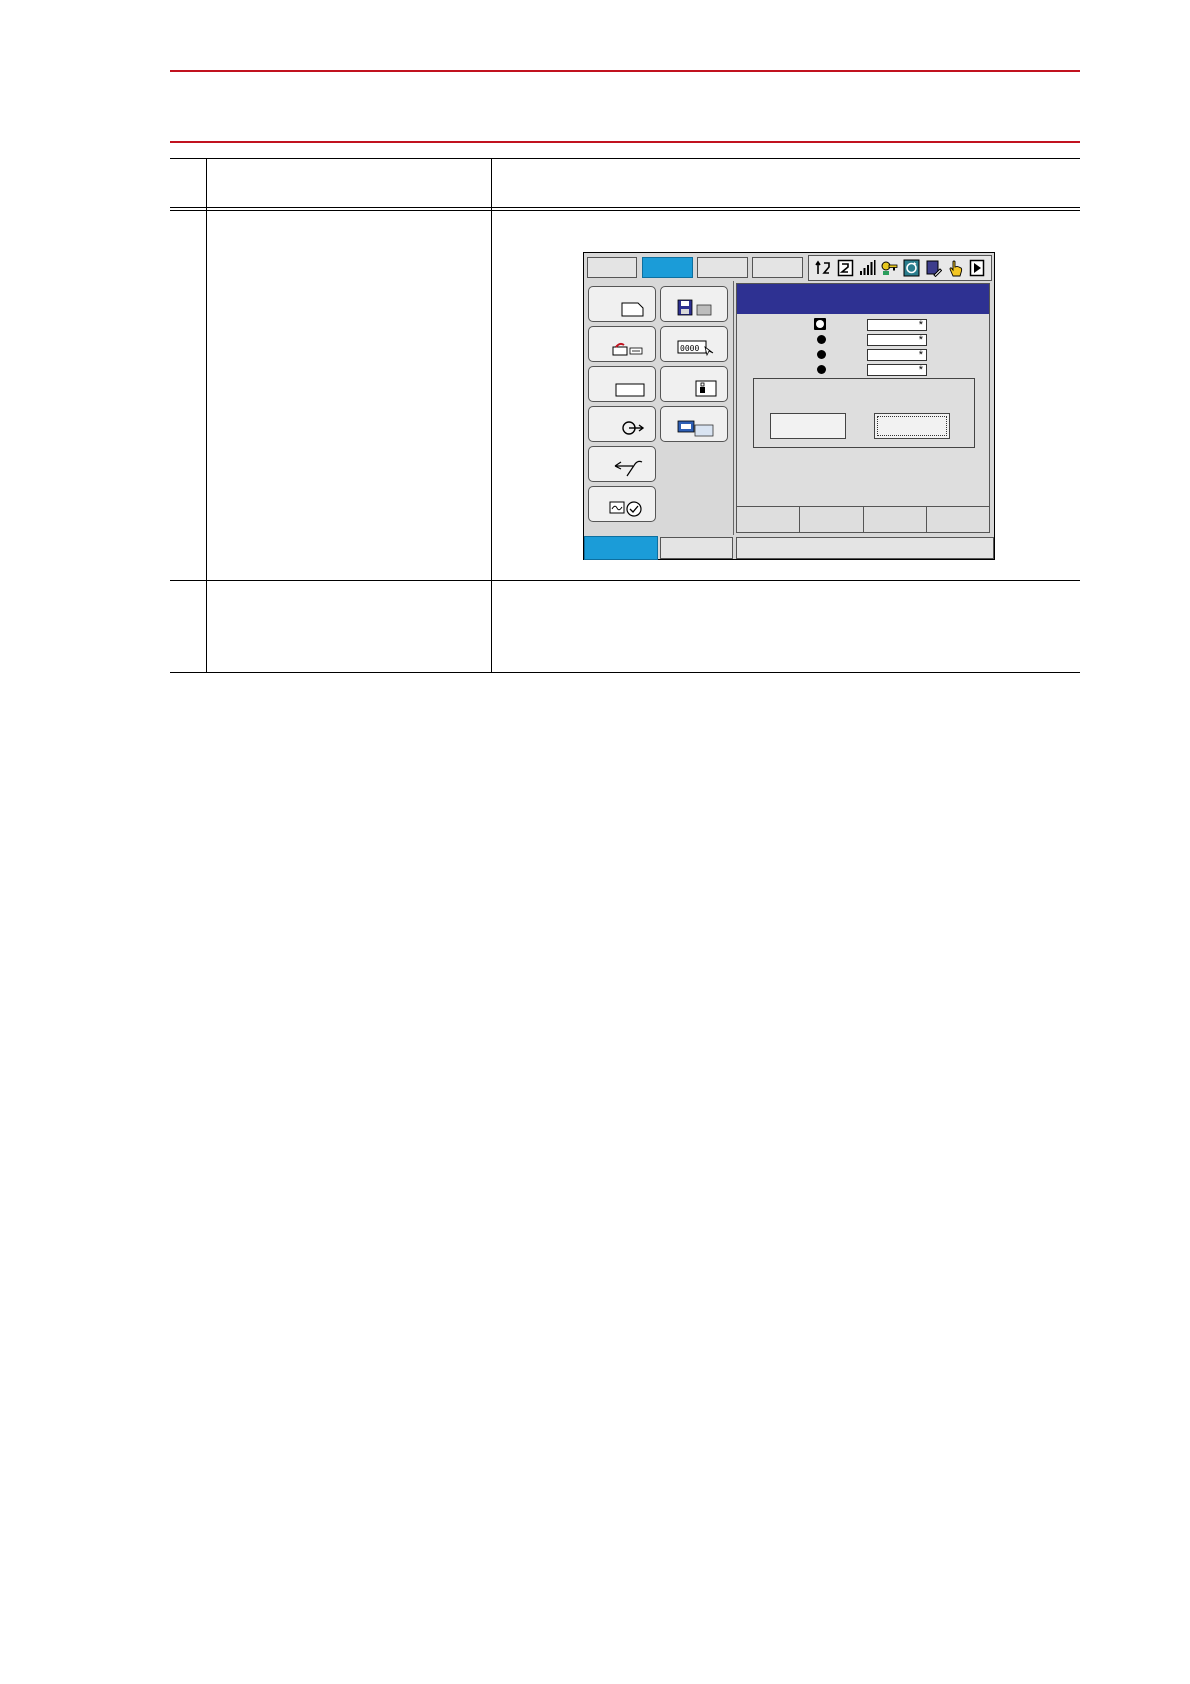 This screenshot has height=1684, width=1190. I want to click on robot-icon, so click(627, 349).